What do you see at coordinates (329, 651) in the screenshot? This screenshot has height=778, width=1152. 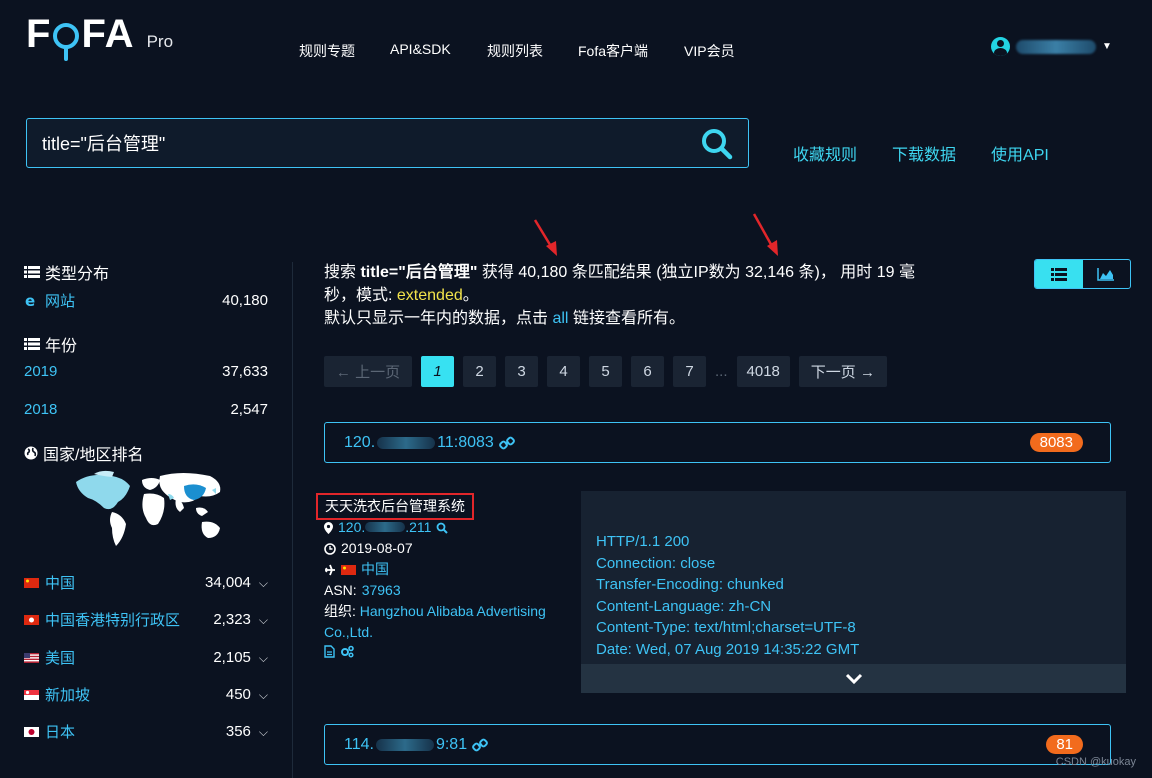 I see `document-icon` at bounding box center [329, 651].